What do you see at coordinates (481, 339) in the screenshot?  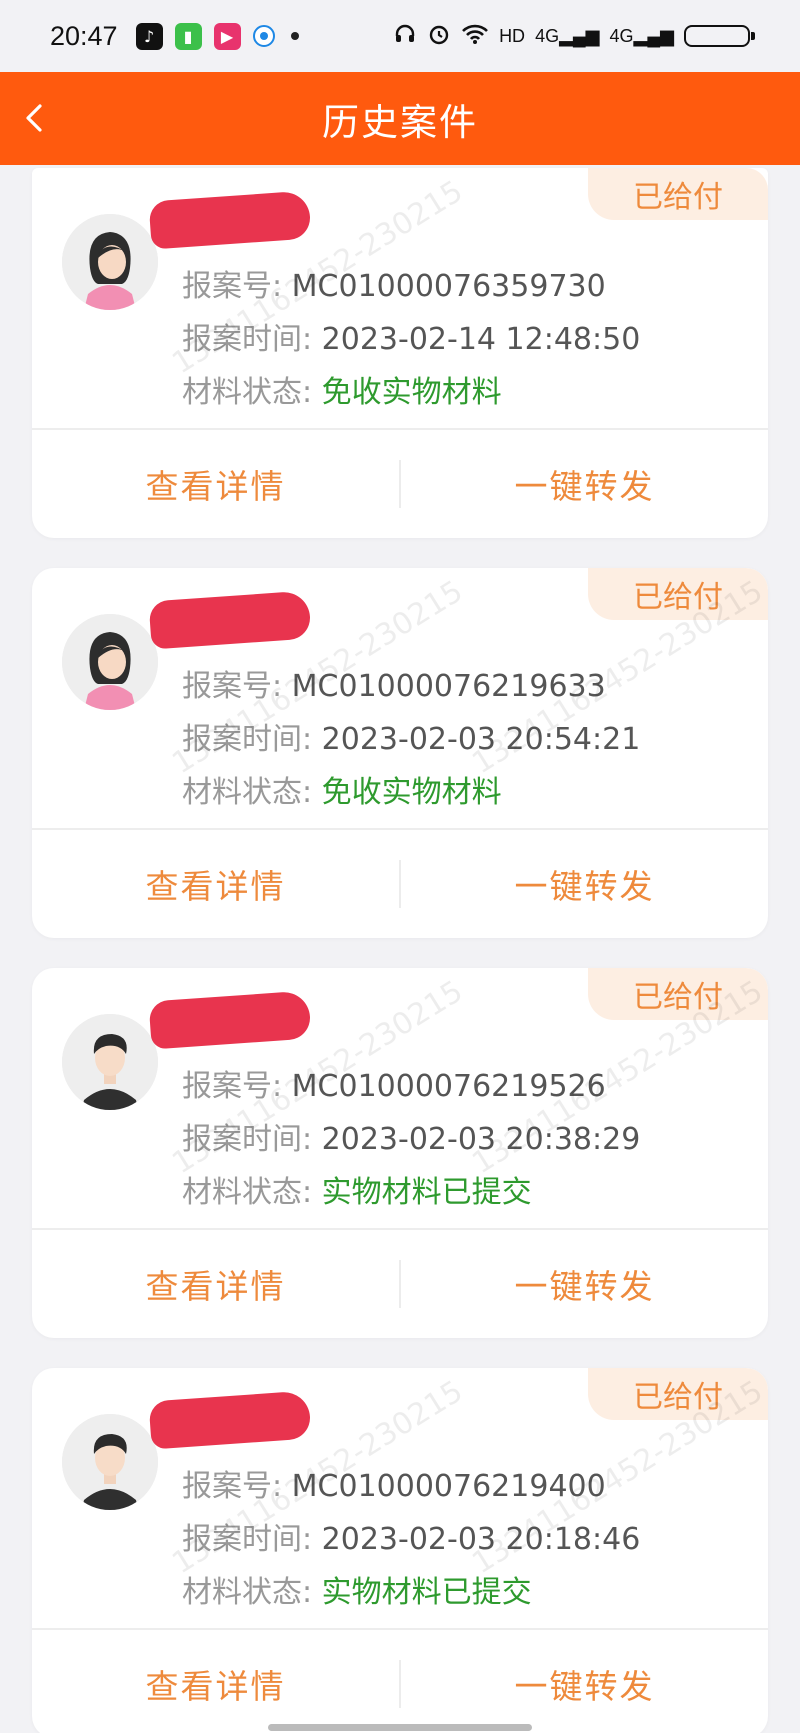 I see `case-time: 2023-02-14 12:48:50` at bounding box center [481, 339].